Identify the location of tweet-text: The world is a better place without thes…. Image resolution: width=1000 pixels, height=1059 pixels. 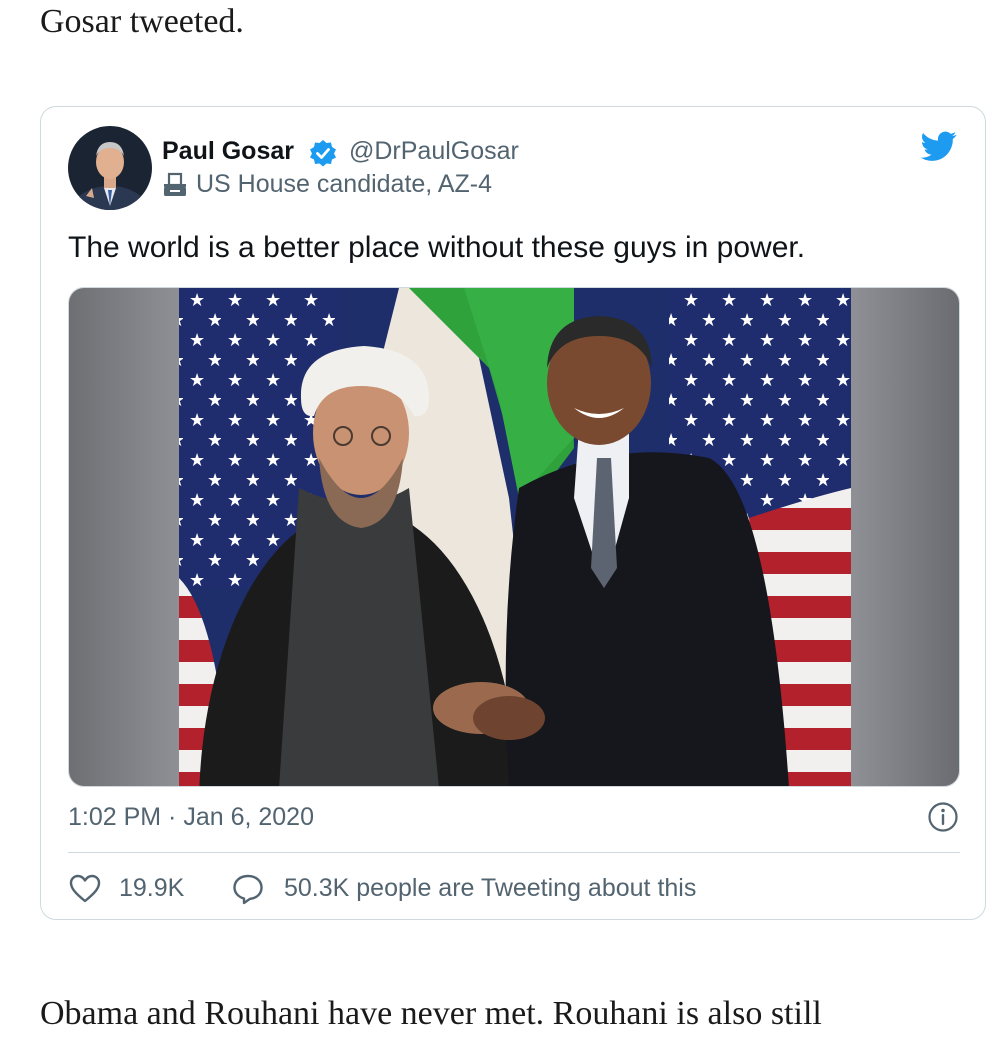
(437, 247).